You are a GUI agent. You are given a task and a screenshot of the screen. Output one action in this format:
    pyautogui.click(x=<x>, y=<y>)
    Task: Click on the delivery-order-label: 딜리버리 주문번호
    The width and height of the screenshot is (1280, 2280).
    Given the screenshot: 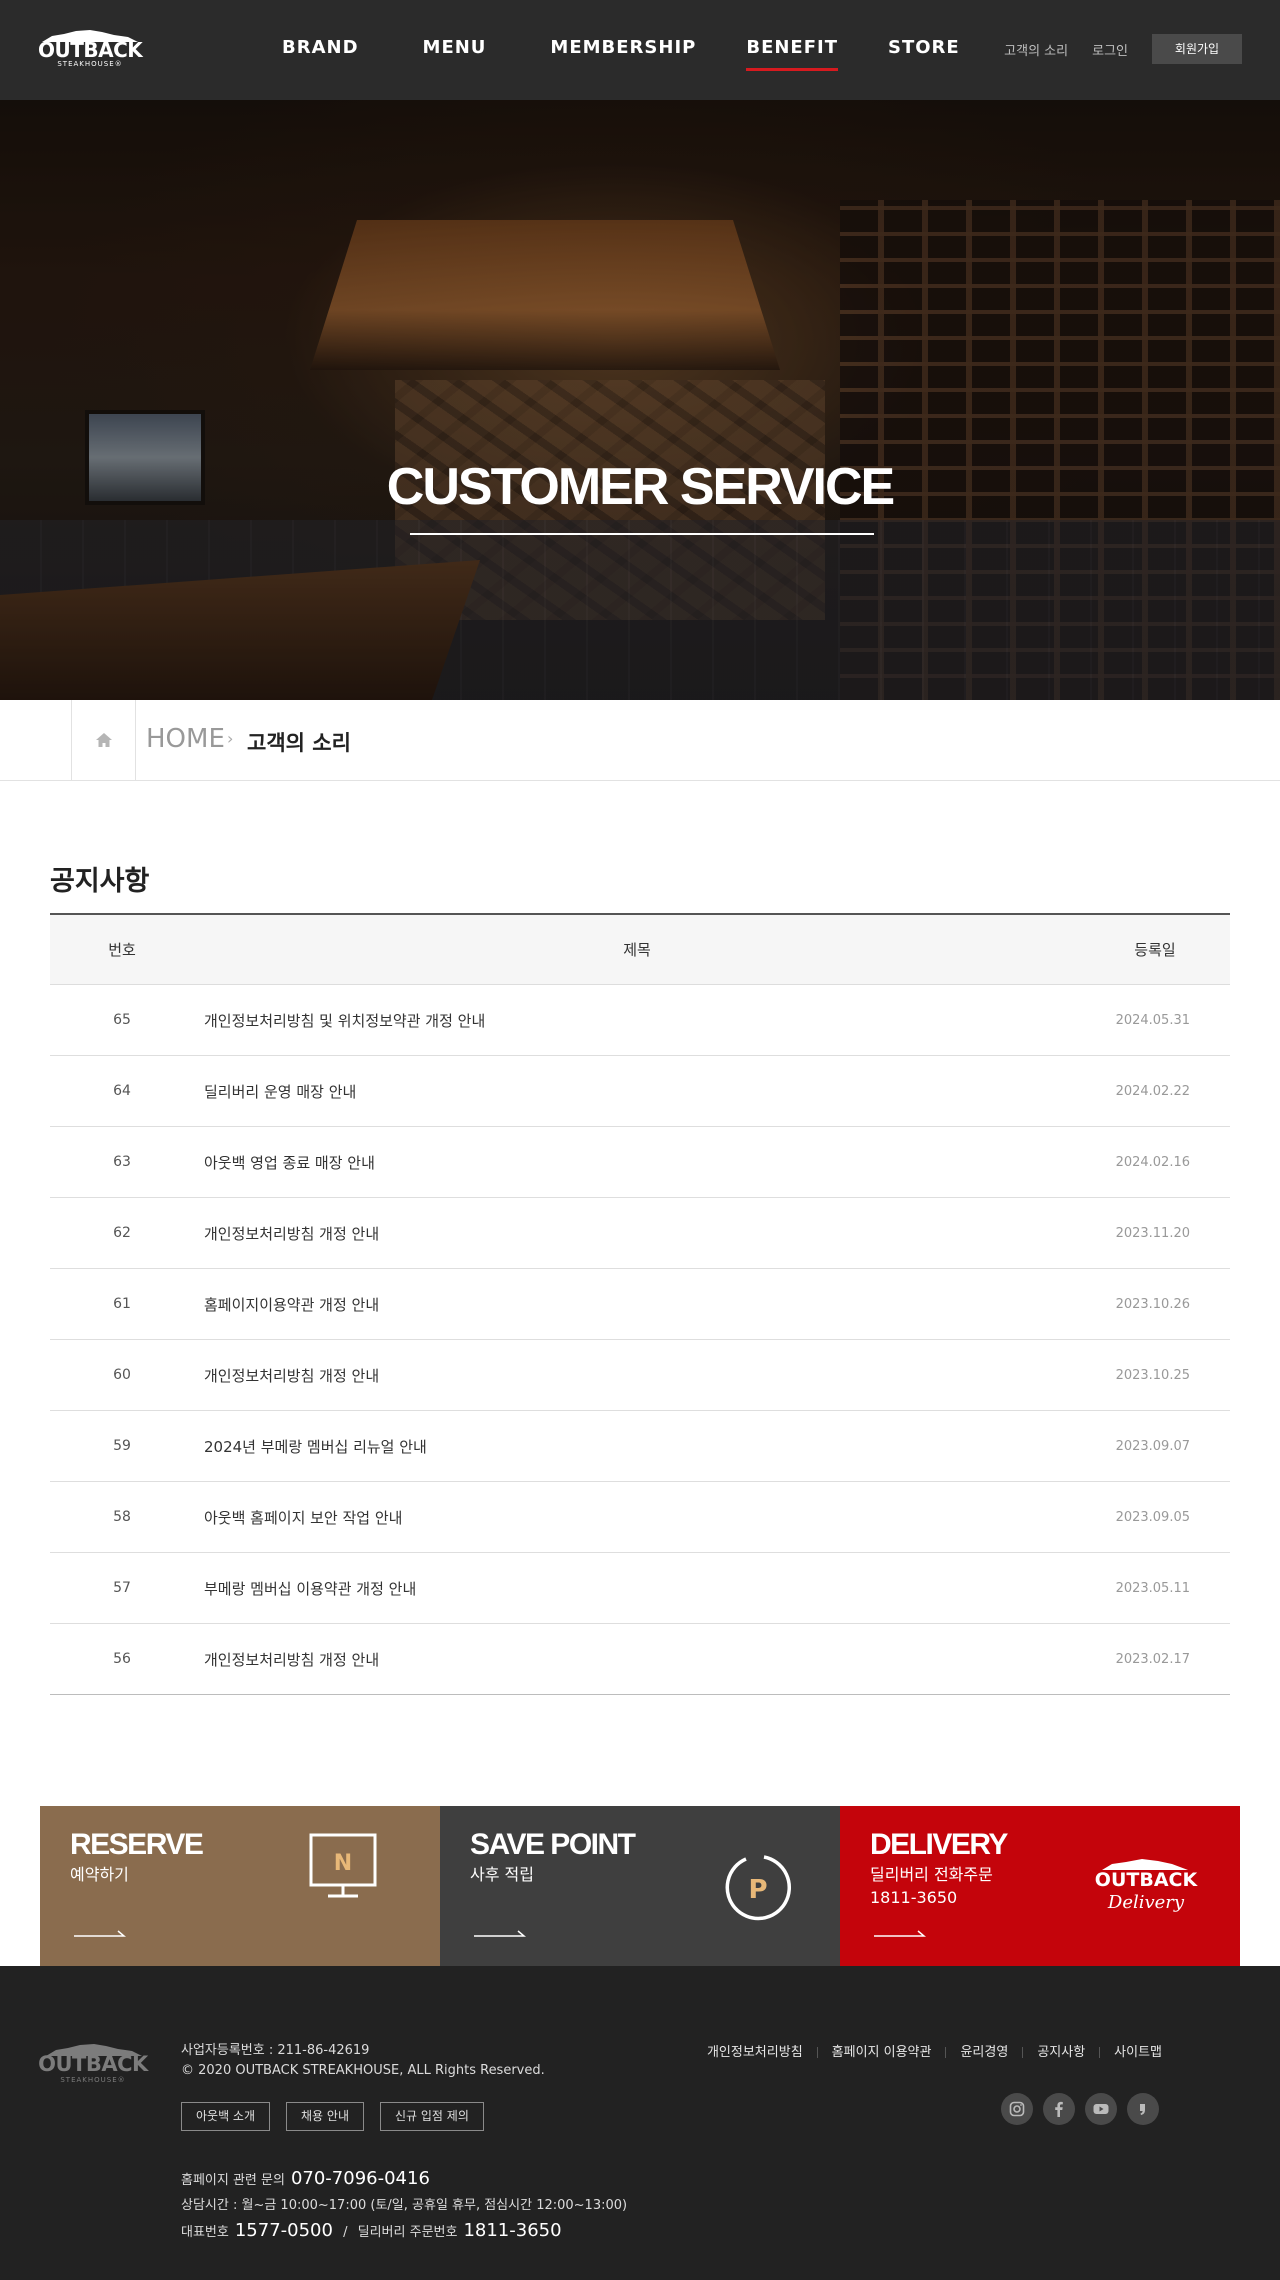 What is the action you would take?
    pyautogui.click(x=407, y=2232)
    